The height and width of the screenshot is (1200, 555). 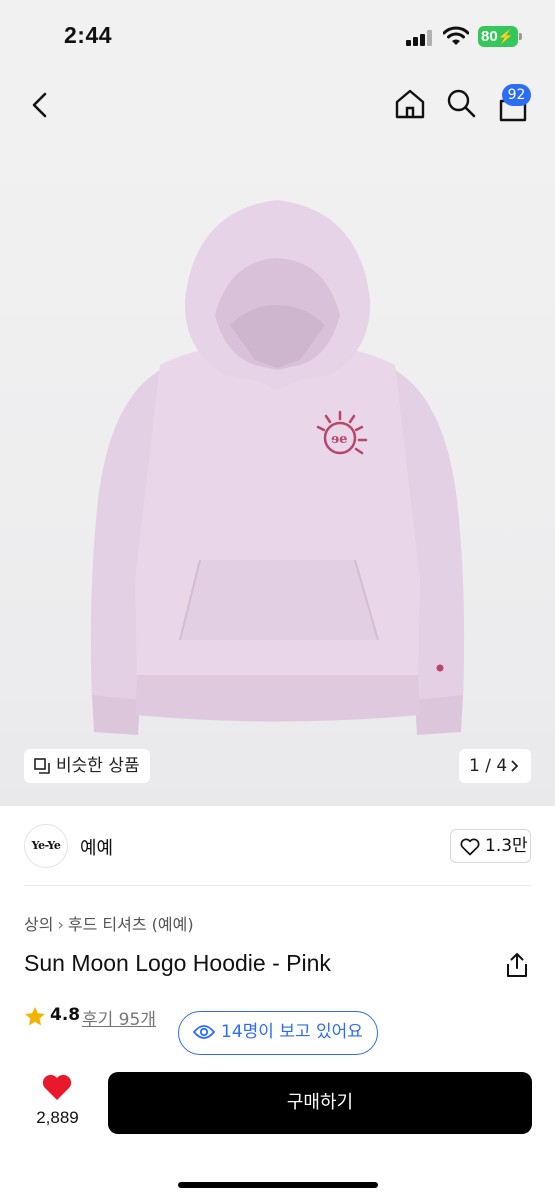 I want to click on home-indicator, so click(x=278, y=1185).